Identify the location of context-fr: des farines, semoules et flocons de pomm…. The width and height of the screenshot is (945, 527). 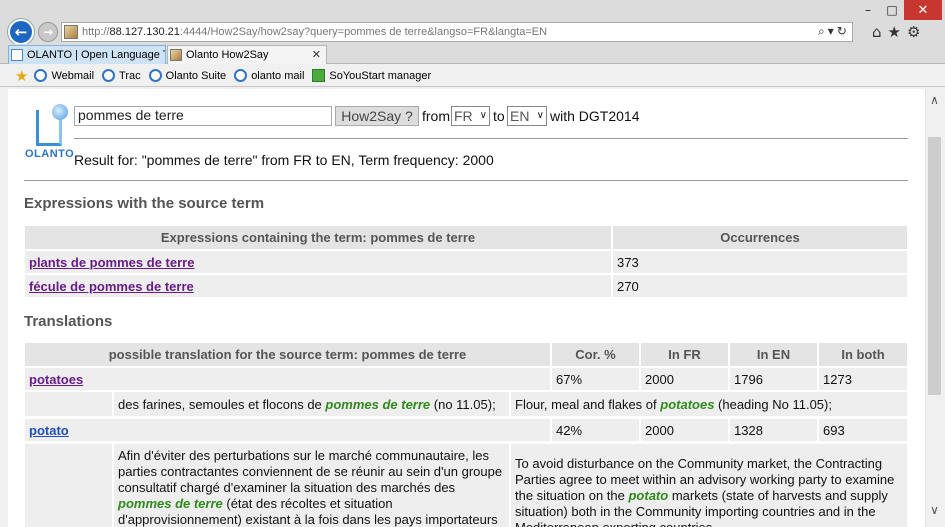
(311, 404).